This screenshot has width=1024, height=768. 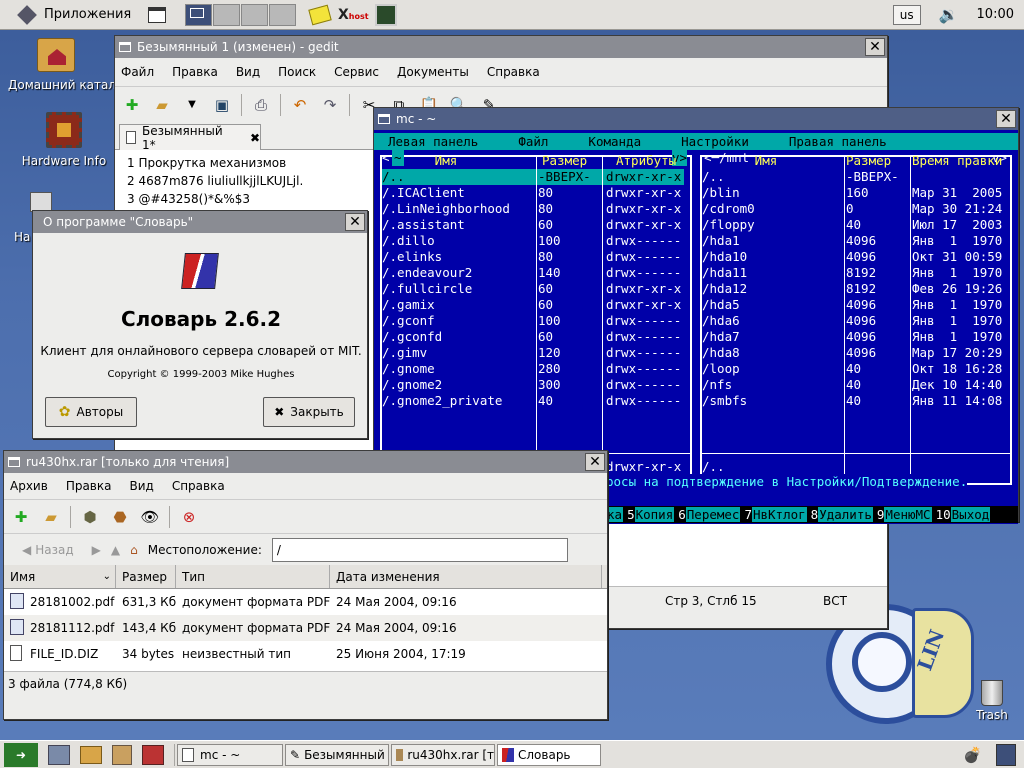 What do you see at coordinates (412, 337) in the screenshot?
I see `mc-left-file-name: /.gconfd` at bounding box center [412, 337].